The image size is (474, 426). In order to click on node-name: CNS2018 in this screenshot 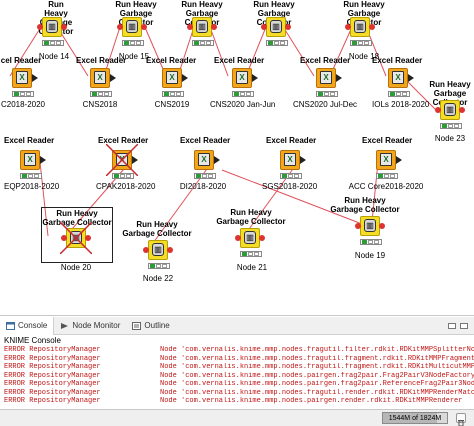, I will do `click(100, 104)`.